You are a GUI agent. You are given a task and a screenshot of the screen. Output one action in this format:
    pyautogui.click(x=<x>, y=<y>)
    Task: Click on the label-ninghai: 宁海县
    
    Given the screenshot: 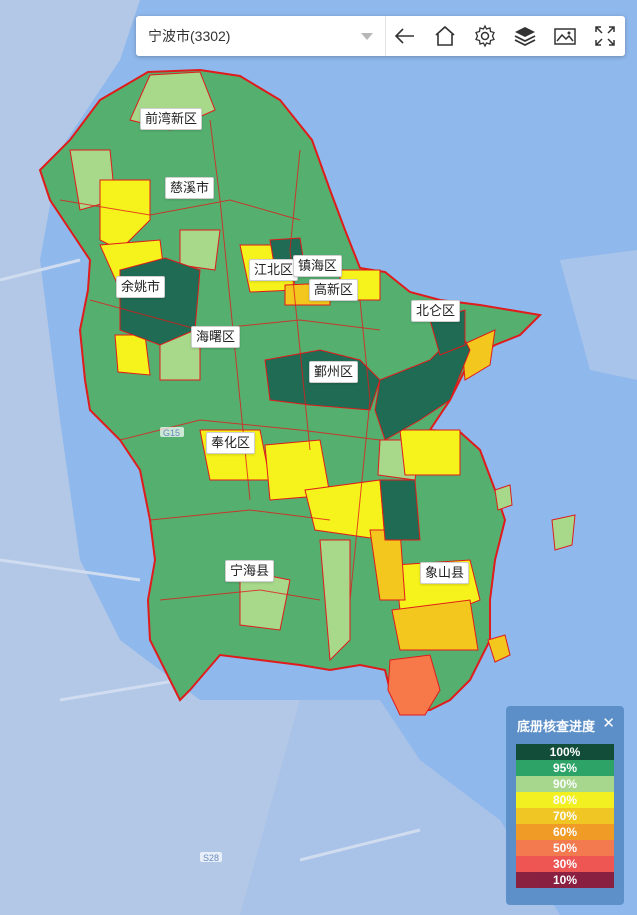 What is the action you would take?
    pyautogui.click(x=250, y=571)
    